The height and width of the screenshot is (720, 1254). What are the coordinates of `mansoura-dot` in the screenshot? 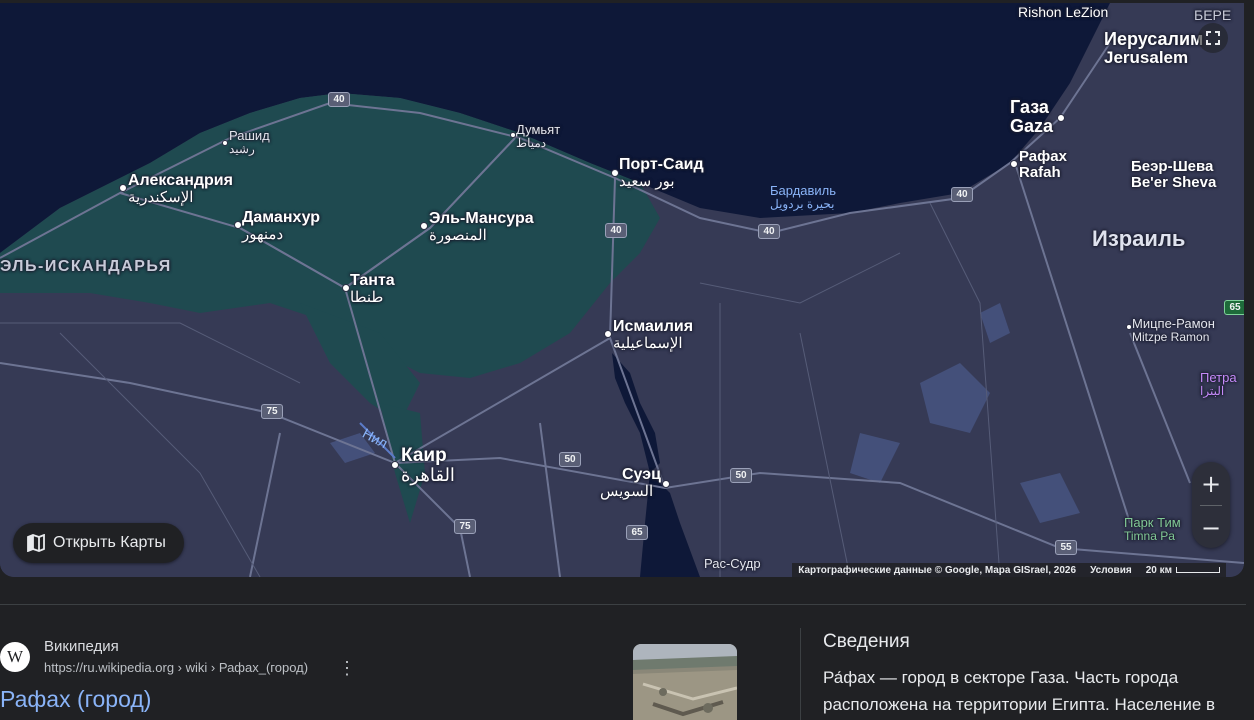 It's located at (424, 226).